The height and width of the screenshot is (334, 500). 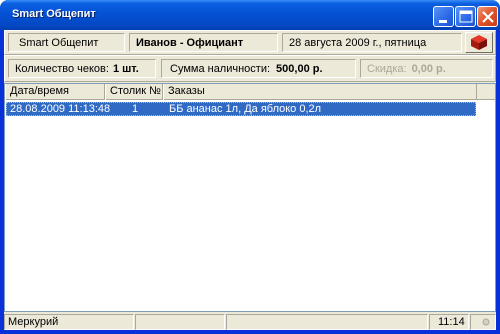 What do you see at coordinates (220, 68) in the screenshot?
I see `cash-label: Сумма наличности:` at bounding box center [220, 68].